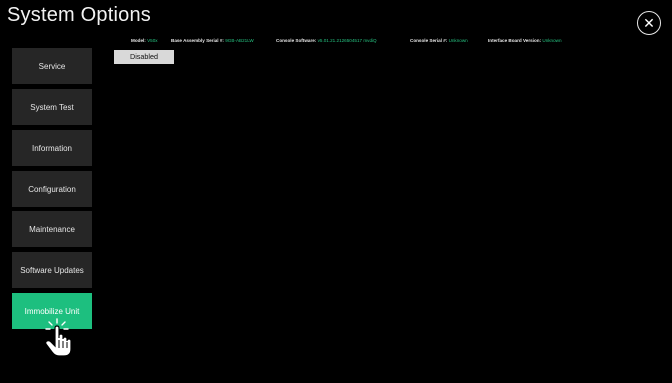 Image resolution: width=672 pixels, height=383 pixels. Describe the element at coordinates (525, 40) in the screenshot. I see `info-interface-board: Interface Board Version: Unknown` at that location.